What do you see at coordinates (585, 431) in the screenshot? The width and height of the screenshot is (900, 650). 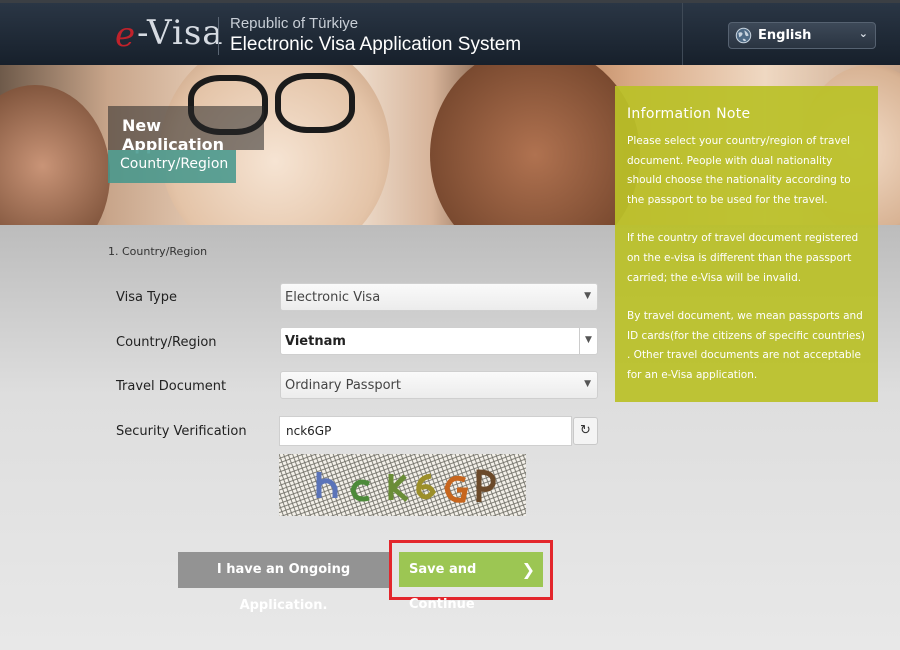 I see `refresh-icon: ↻` at bounding box center [585, 431].